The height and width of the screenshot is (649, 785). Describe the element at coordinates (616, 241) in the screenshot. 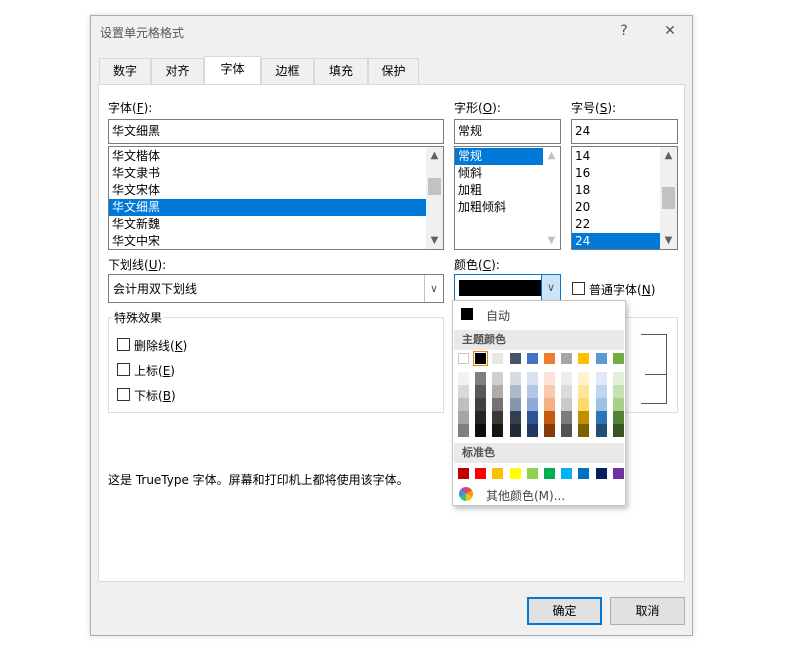

I see `list-item-selected: 24` at that location.